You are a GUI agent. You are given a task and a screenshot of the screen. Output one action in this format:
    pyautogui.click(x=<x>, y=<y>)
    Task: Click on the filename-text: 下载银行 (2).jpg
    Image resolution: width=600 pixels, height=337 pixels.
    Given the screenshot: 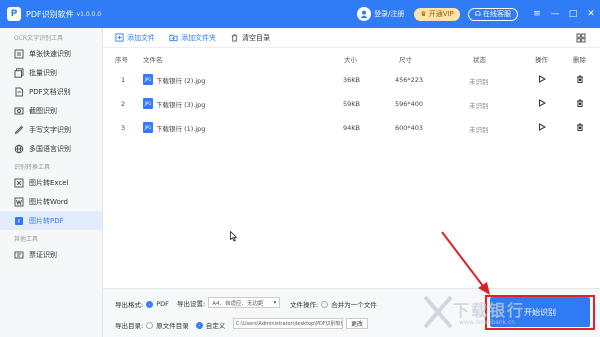 What is the action you would take?
    pyautogui.click(x=181, y=80)
    